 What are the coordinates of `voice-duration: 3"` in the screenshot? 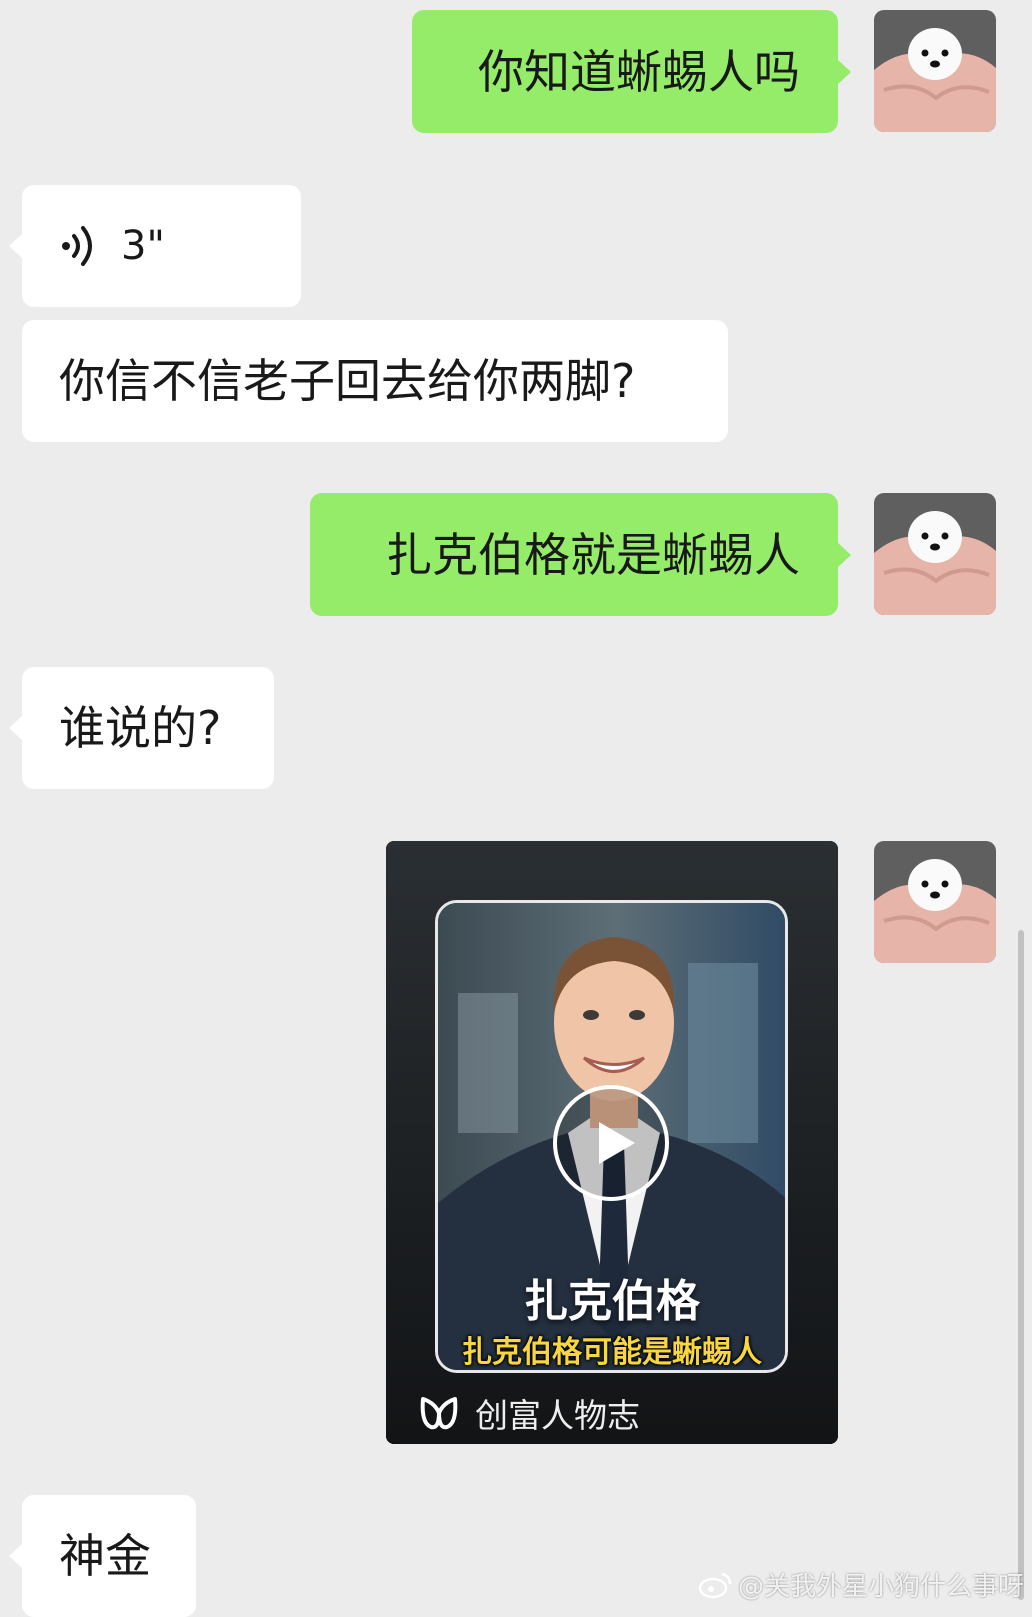 It's located at (143, 246).